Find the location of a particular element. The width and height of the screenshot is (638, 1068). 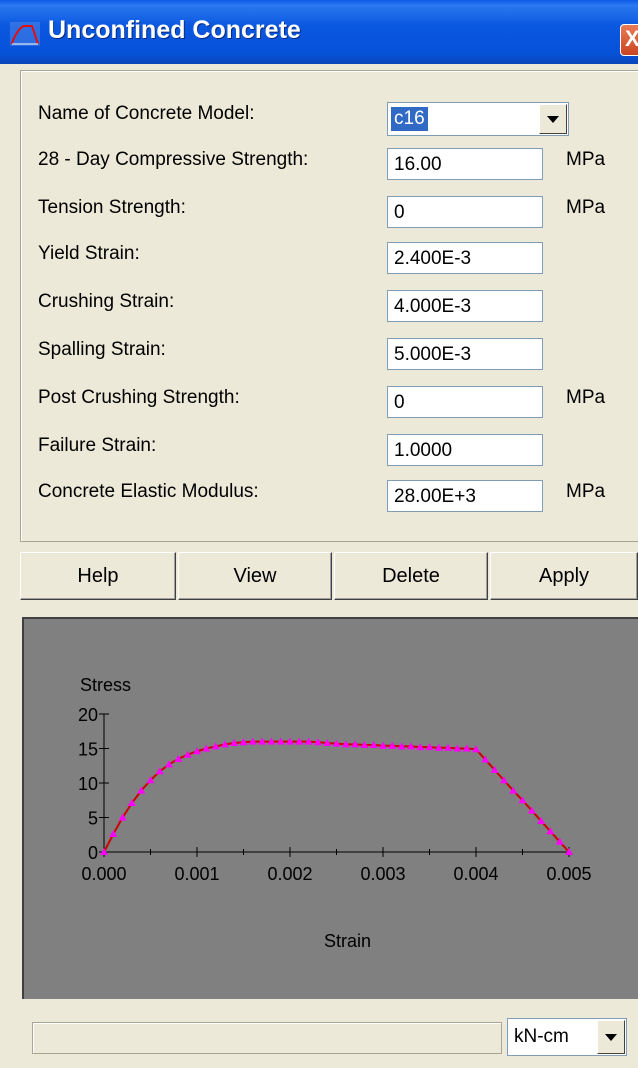

status-field is located at coordinates (267, 1038).